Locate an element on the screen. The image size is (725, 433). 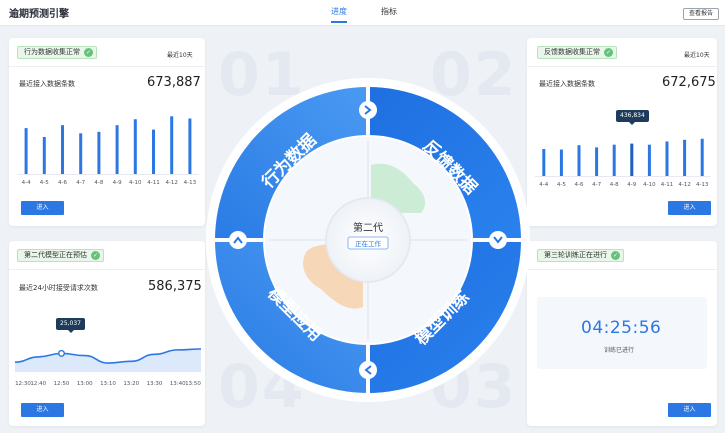
tab-metrics: 指标 is located at coordinates (389, 11).